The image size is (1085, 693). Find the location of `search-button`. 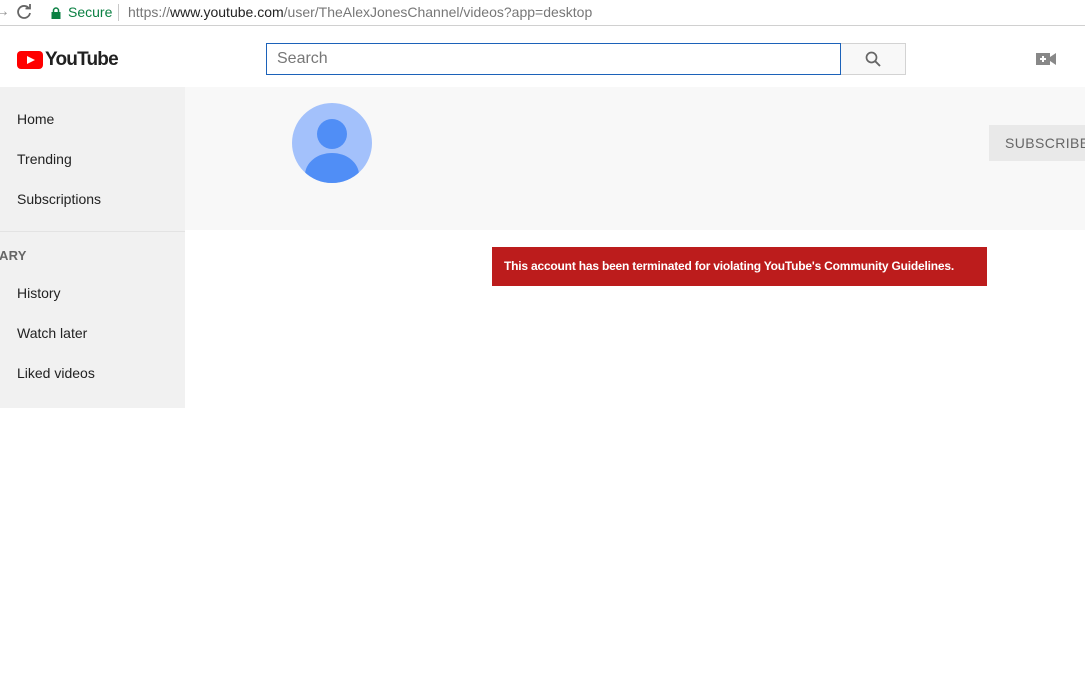

search-button is located at coordinates (873, 59).